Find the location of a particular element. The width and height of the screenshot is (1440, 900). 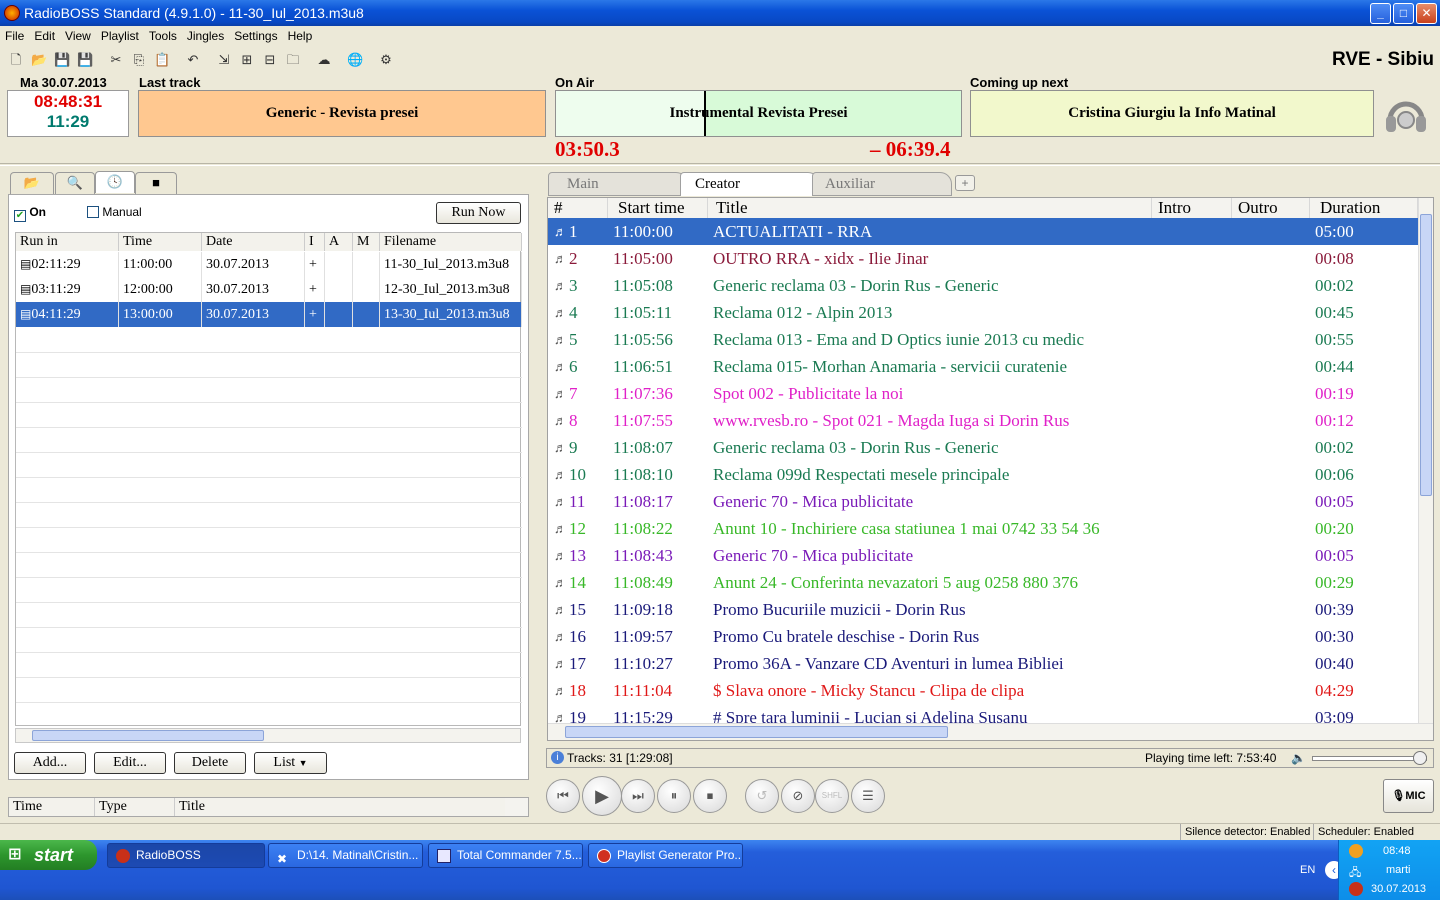

close-button: ✕ is located at coordinates (1426, 13).